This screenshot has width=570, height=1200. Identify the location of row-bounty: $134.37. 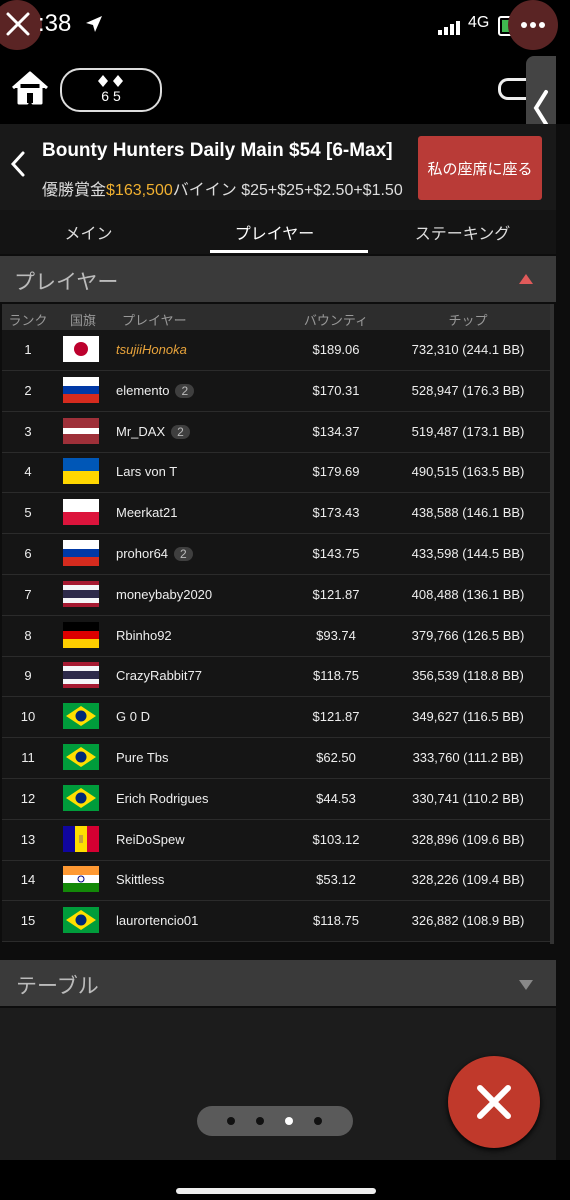
(336, 431).